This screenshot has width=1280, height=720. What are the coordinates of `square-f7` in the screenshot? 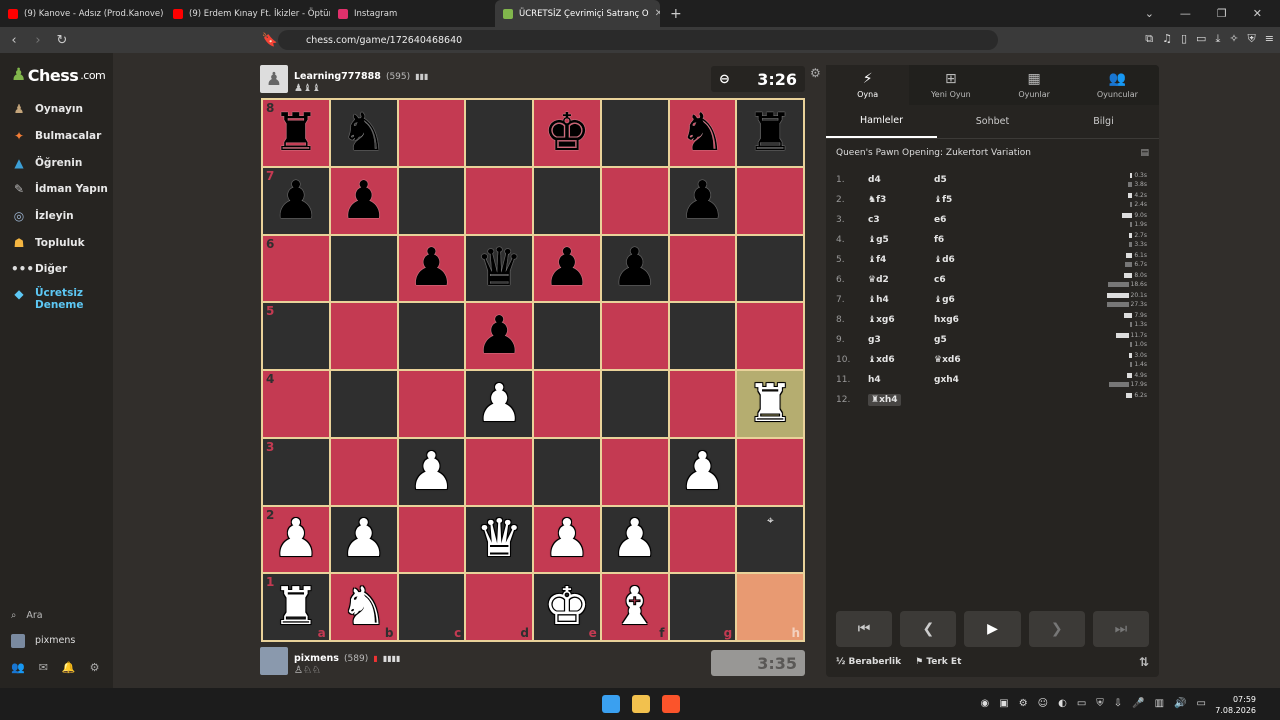 It's located at (634, 200).